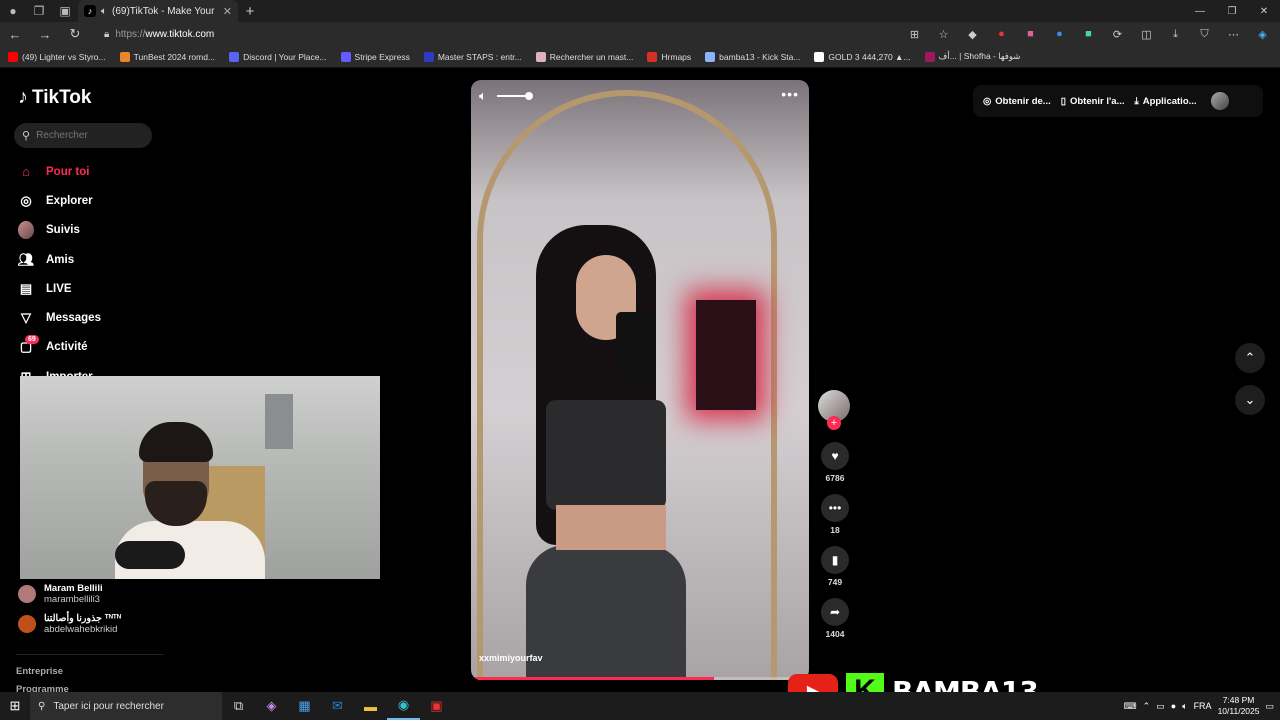  I want to click on app-available-icon: ⊞, so click(914, 34).